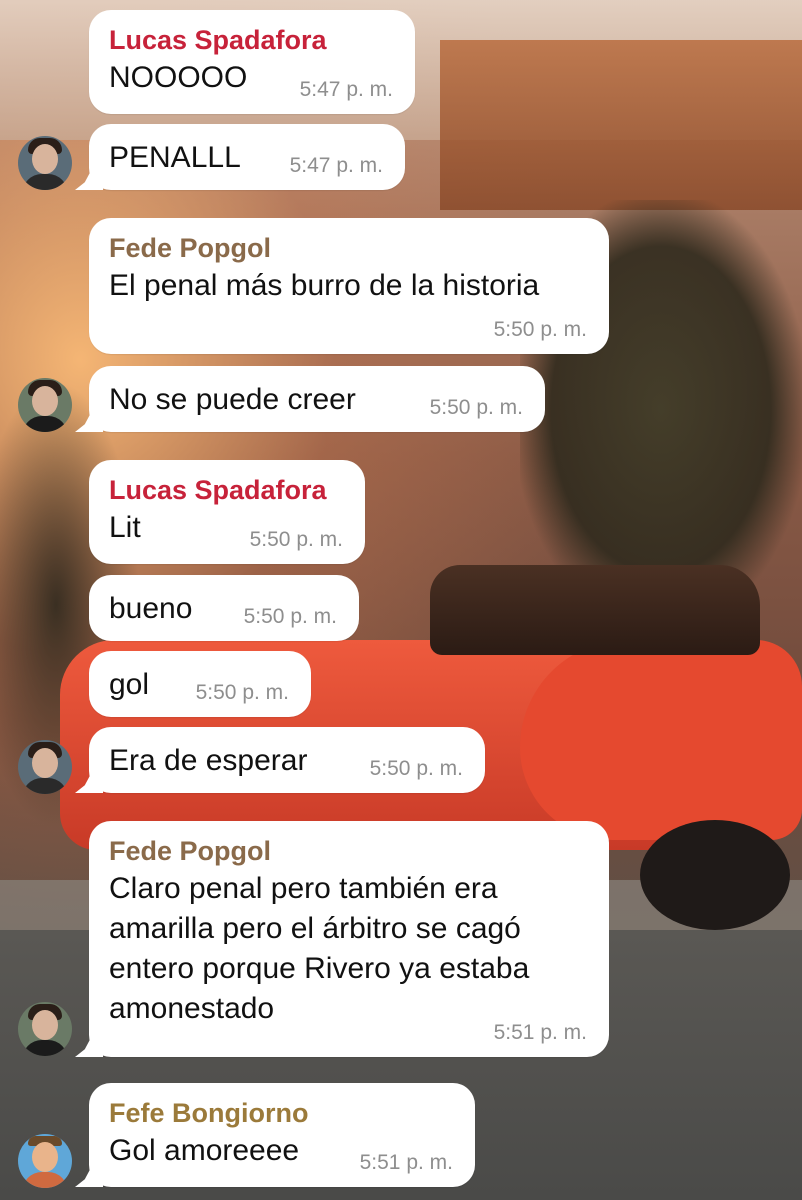  Describe the element at coordinates (247, 157) in the screenshot. I see `message-bubble: PENALLL 5:47 p. m.` at that location.